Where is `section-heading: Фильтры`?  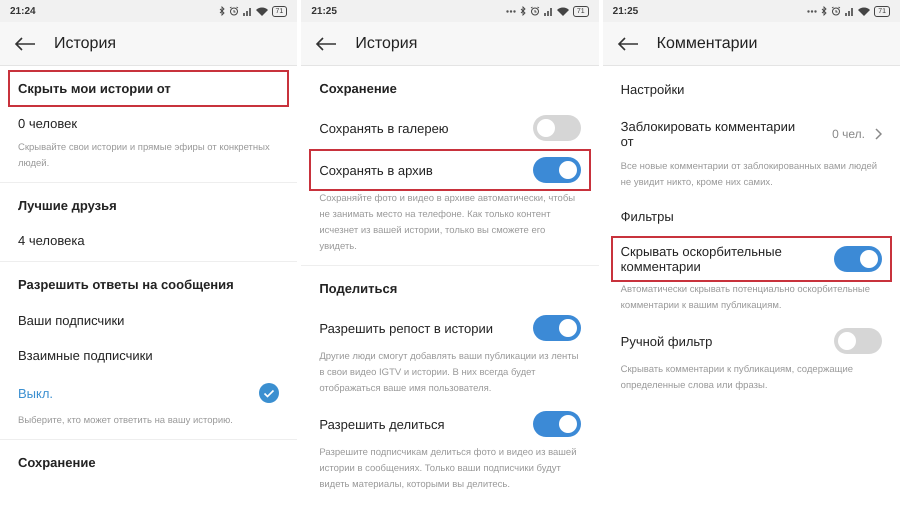 section-heading: Фильтры is located at coordinates (647, 216).